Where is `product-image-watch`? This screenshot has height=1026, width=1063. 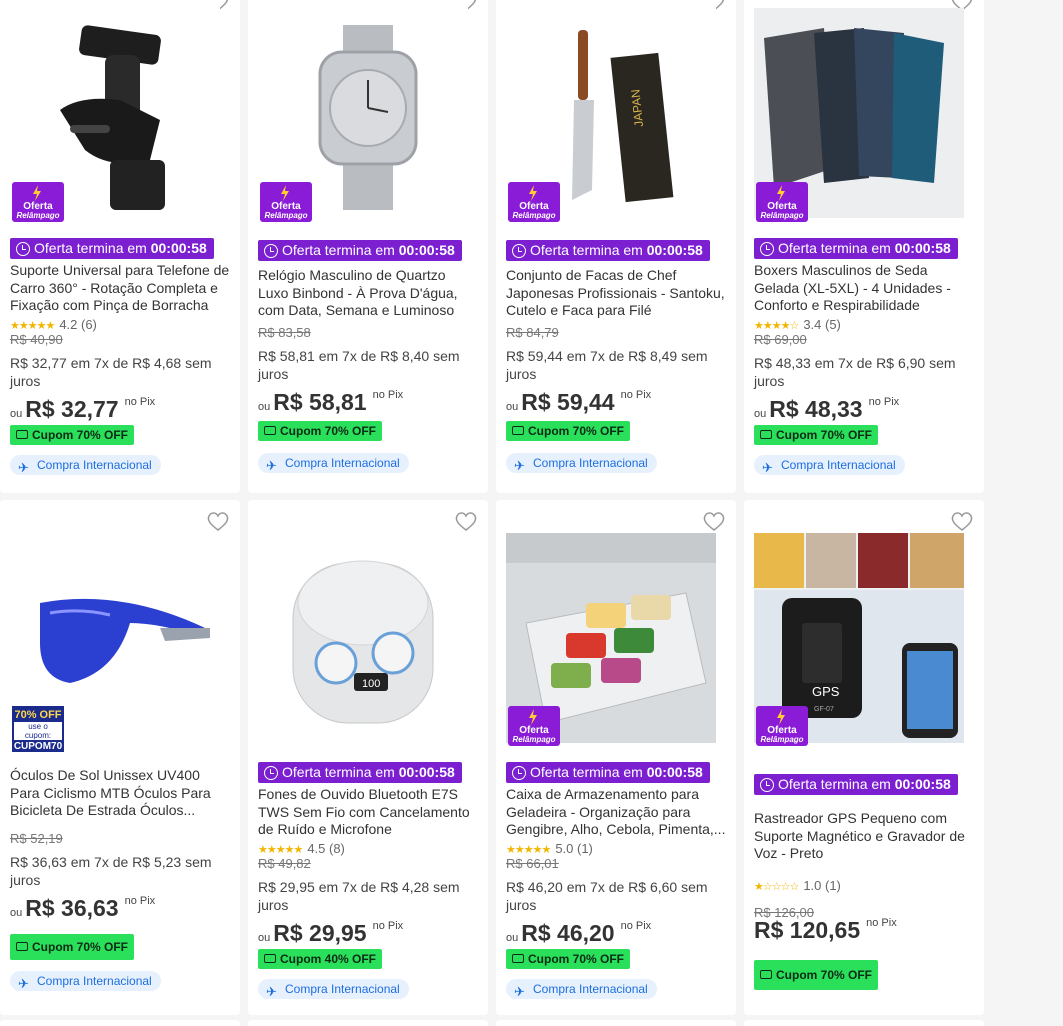 product-image-watch is located at coordinates (363, 105).